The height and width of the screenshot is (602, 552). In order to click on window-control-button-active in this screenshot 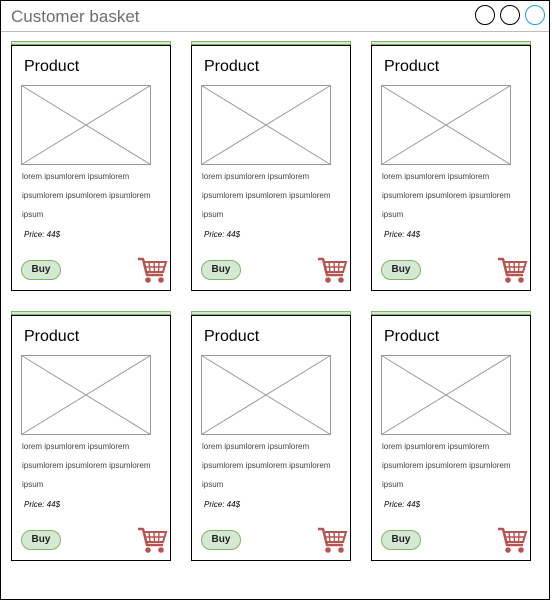, I will do `click(535, 15)`.